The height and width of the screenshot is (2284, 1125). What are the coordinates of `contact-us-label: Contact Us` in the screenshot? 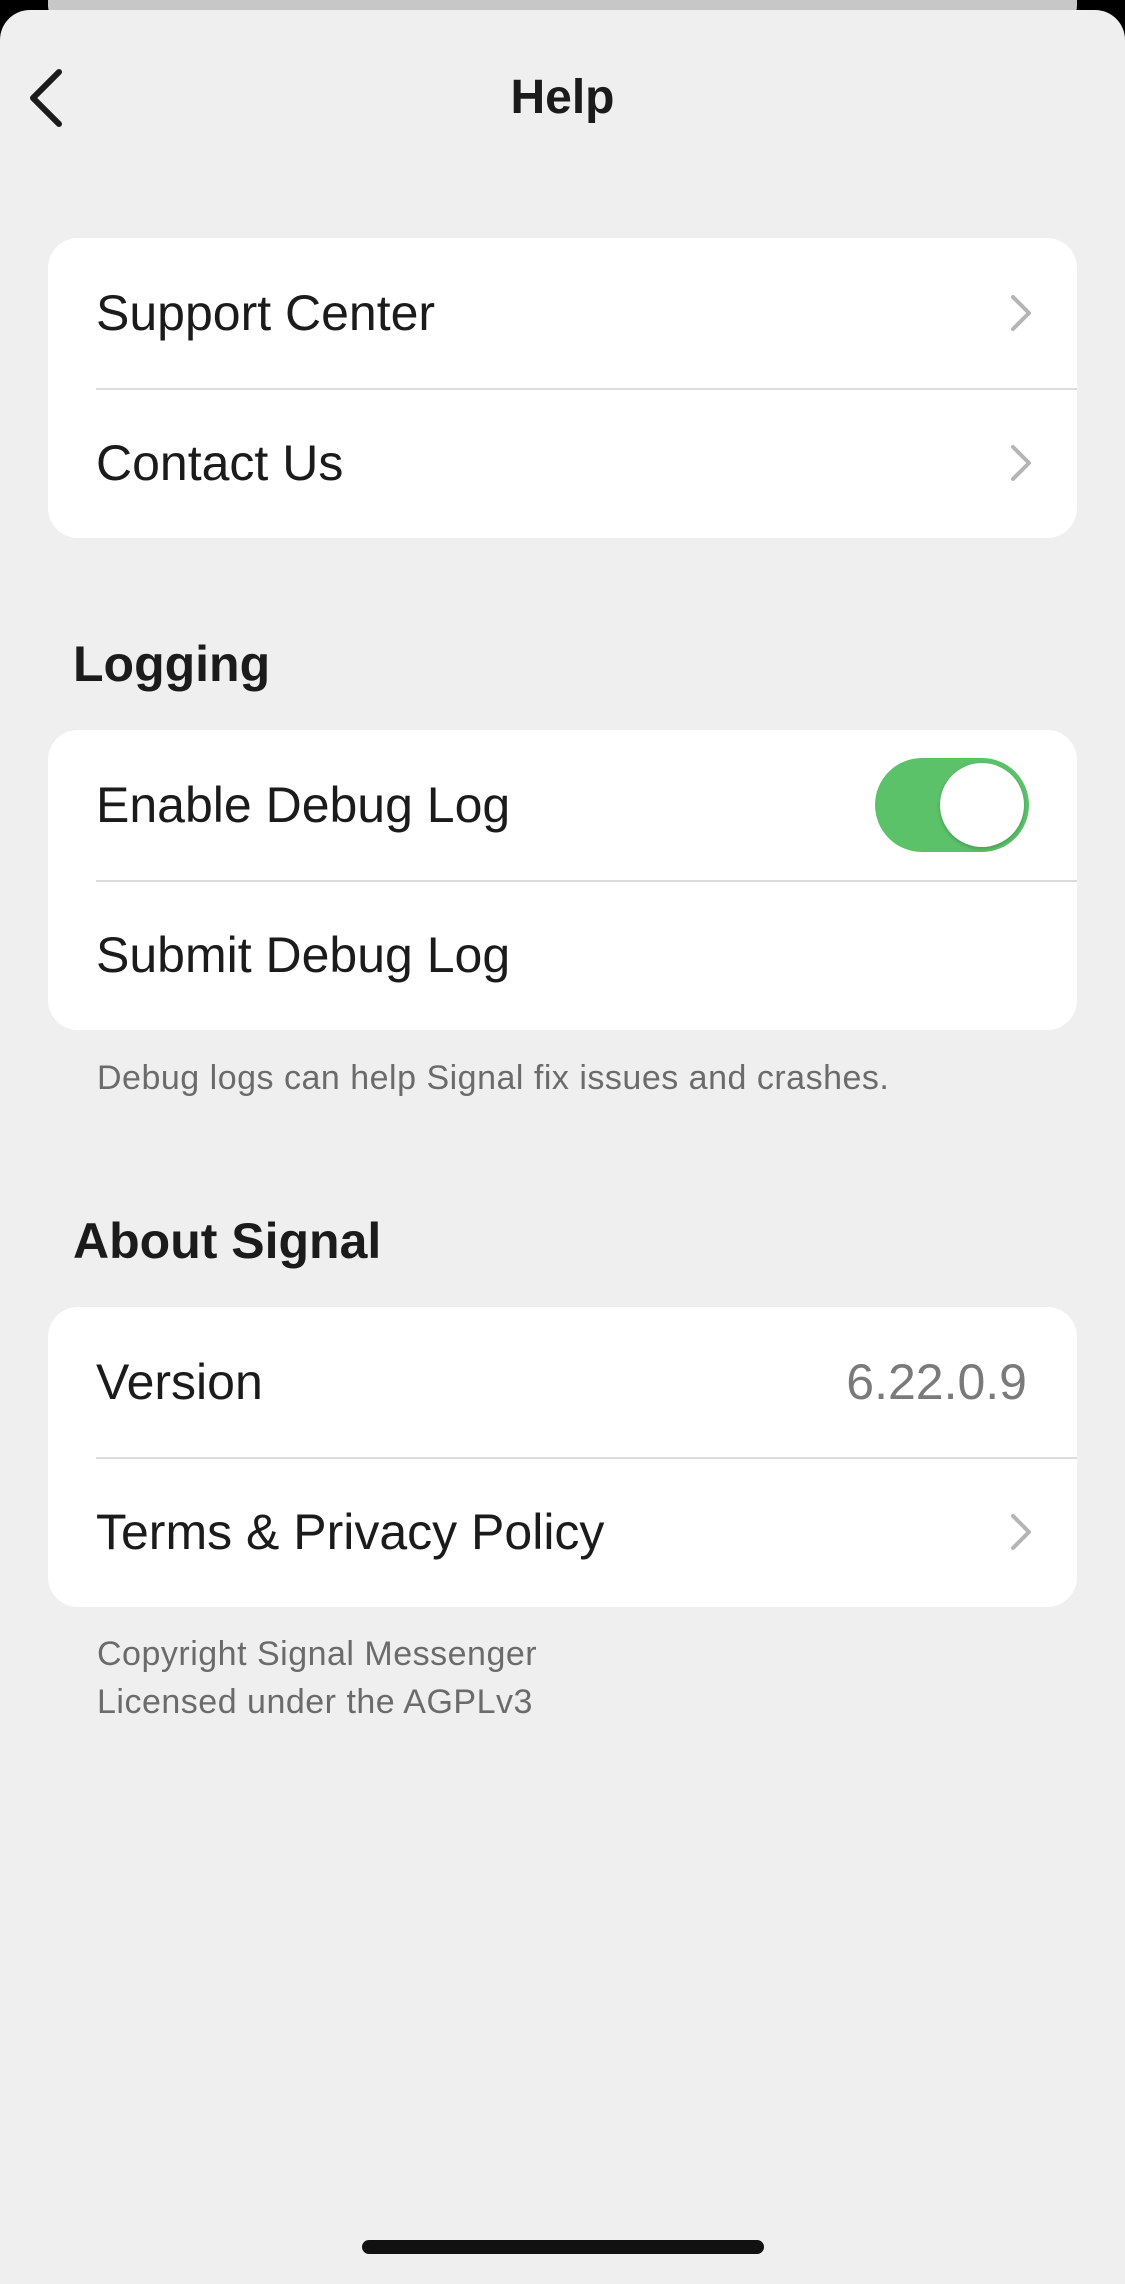 It's located at (220, 463).